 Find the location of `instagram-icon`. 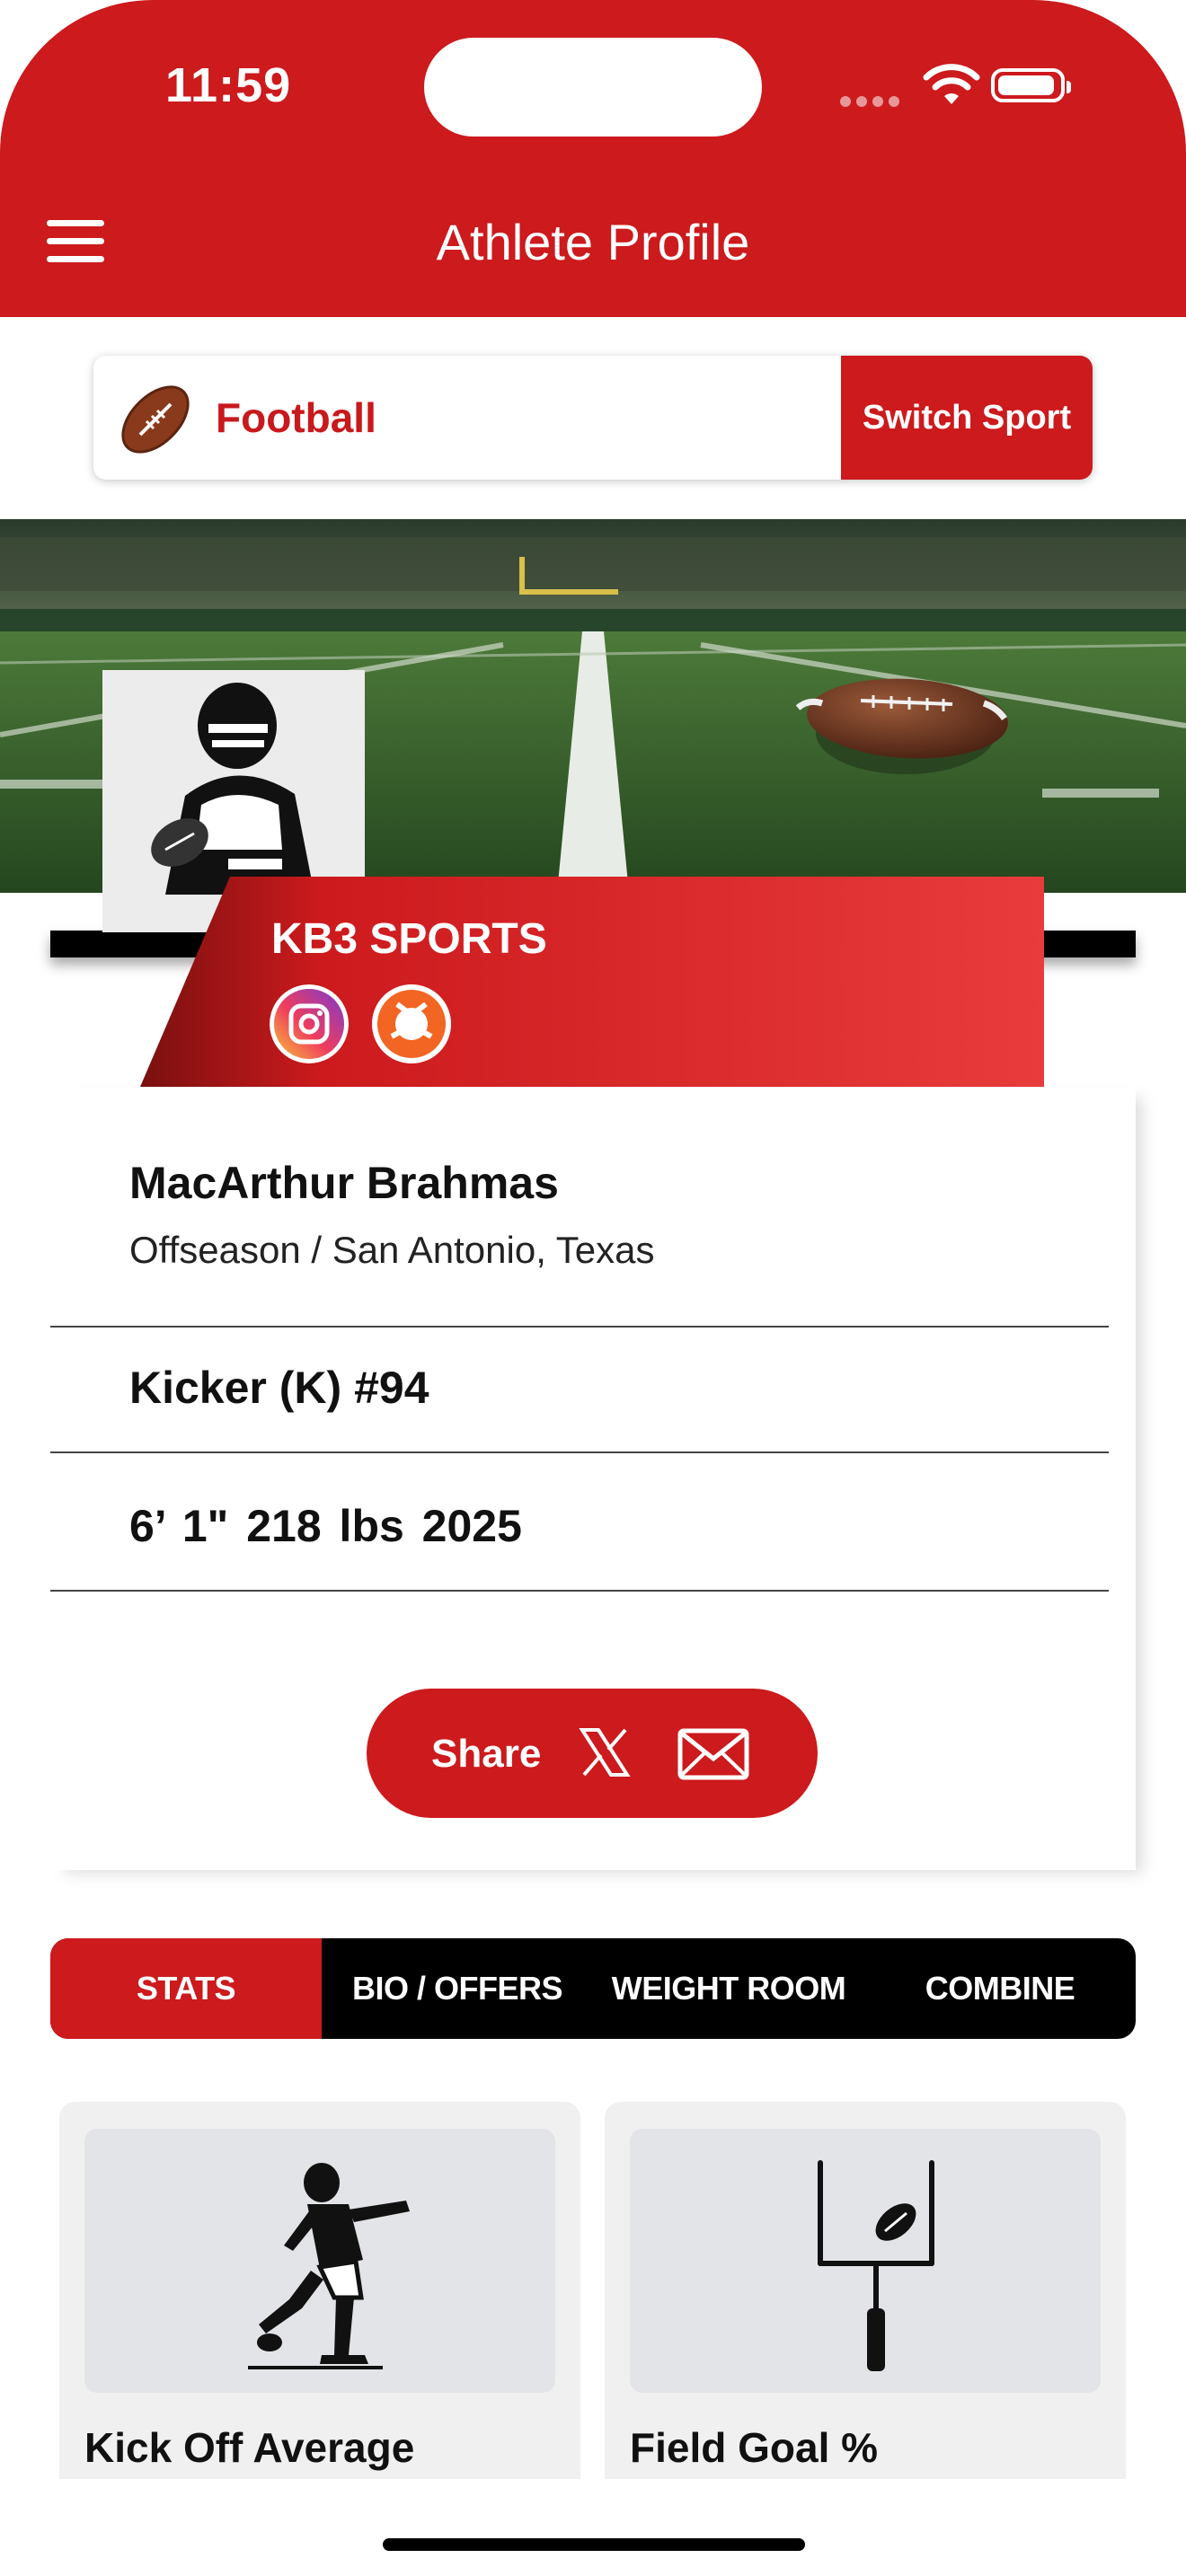

instagram-icon is located at coordinates (309, 1023).